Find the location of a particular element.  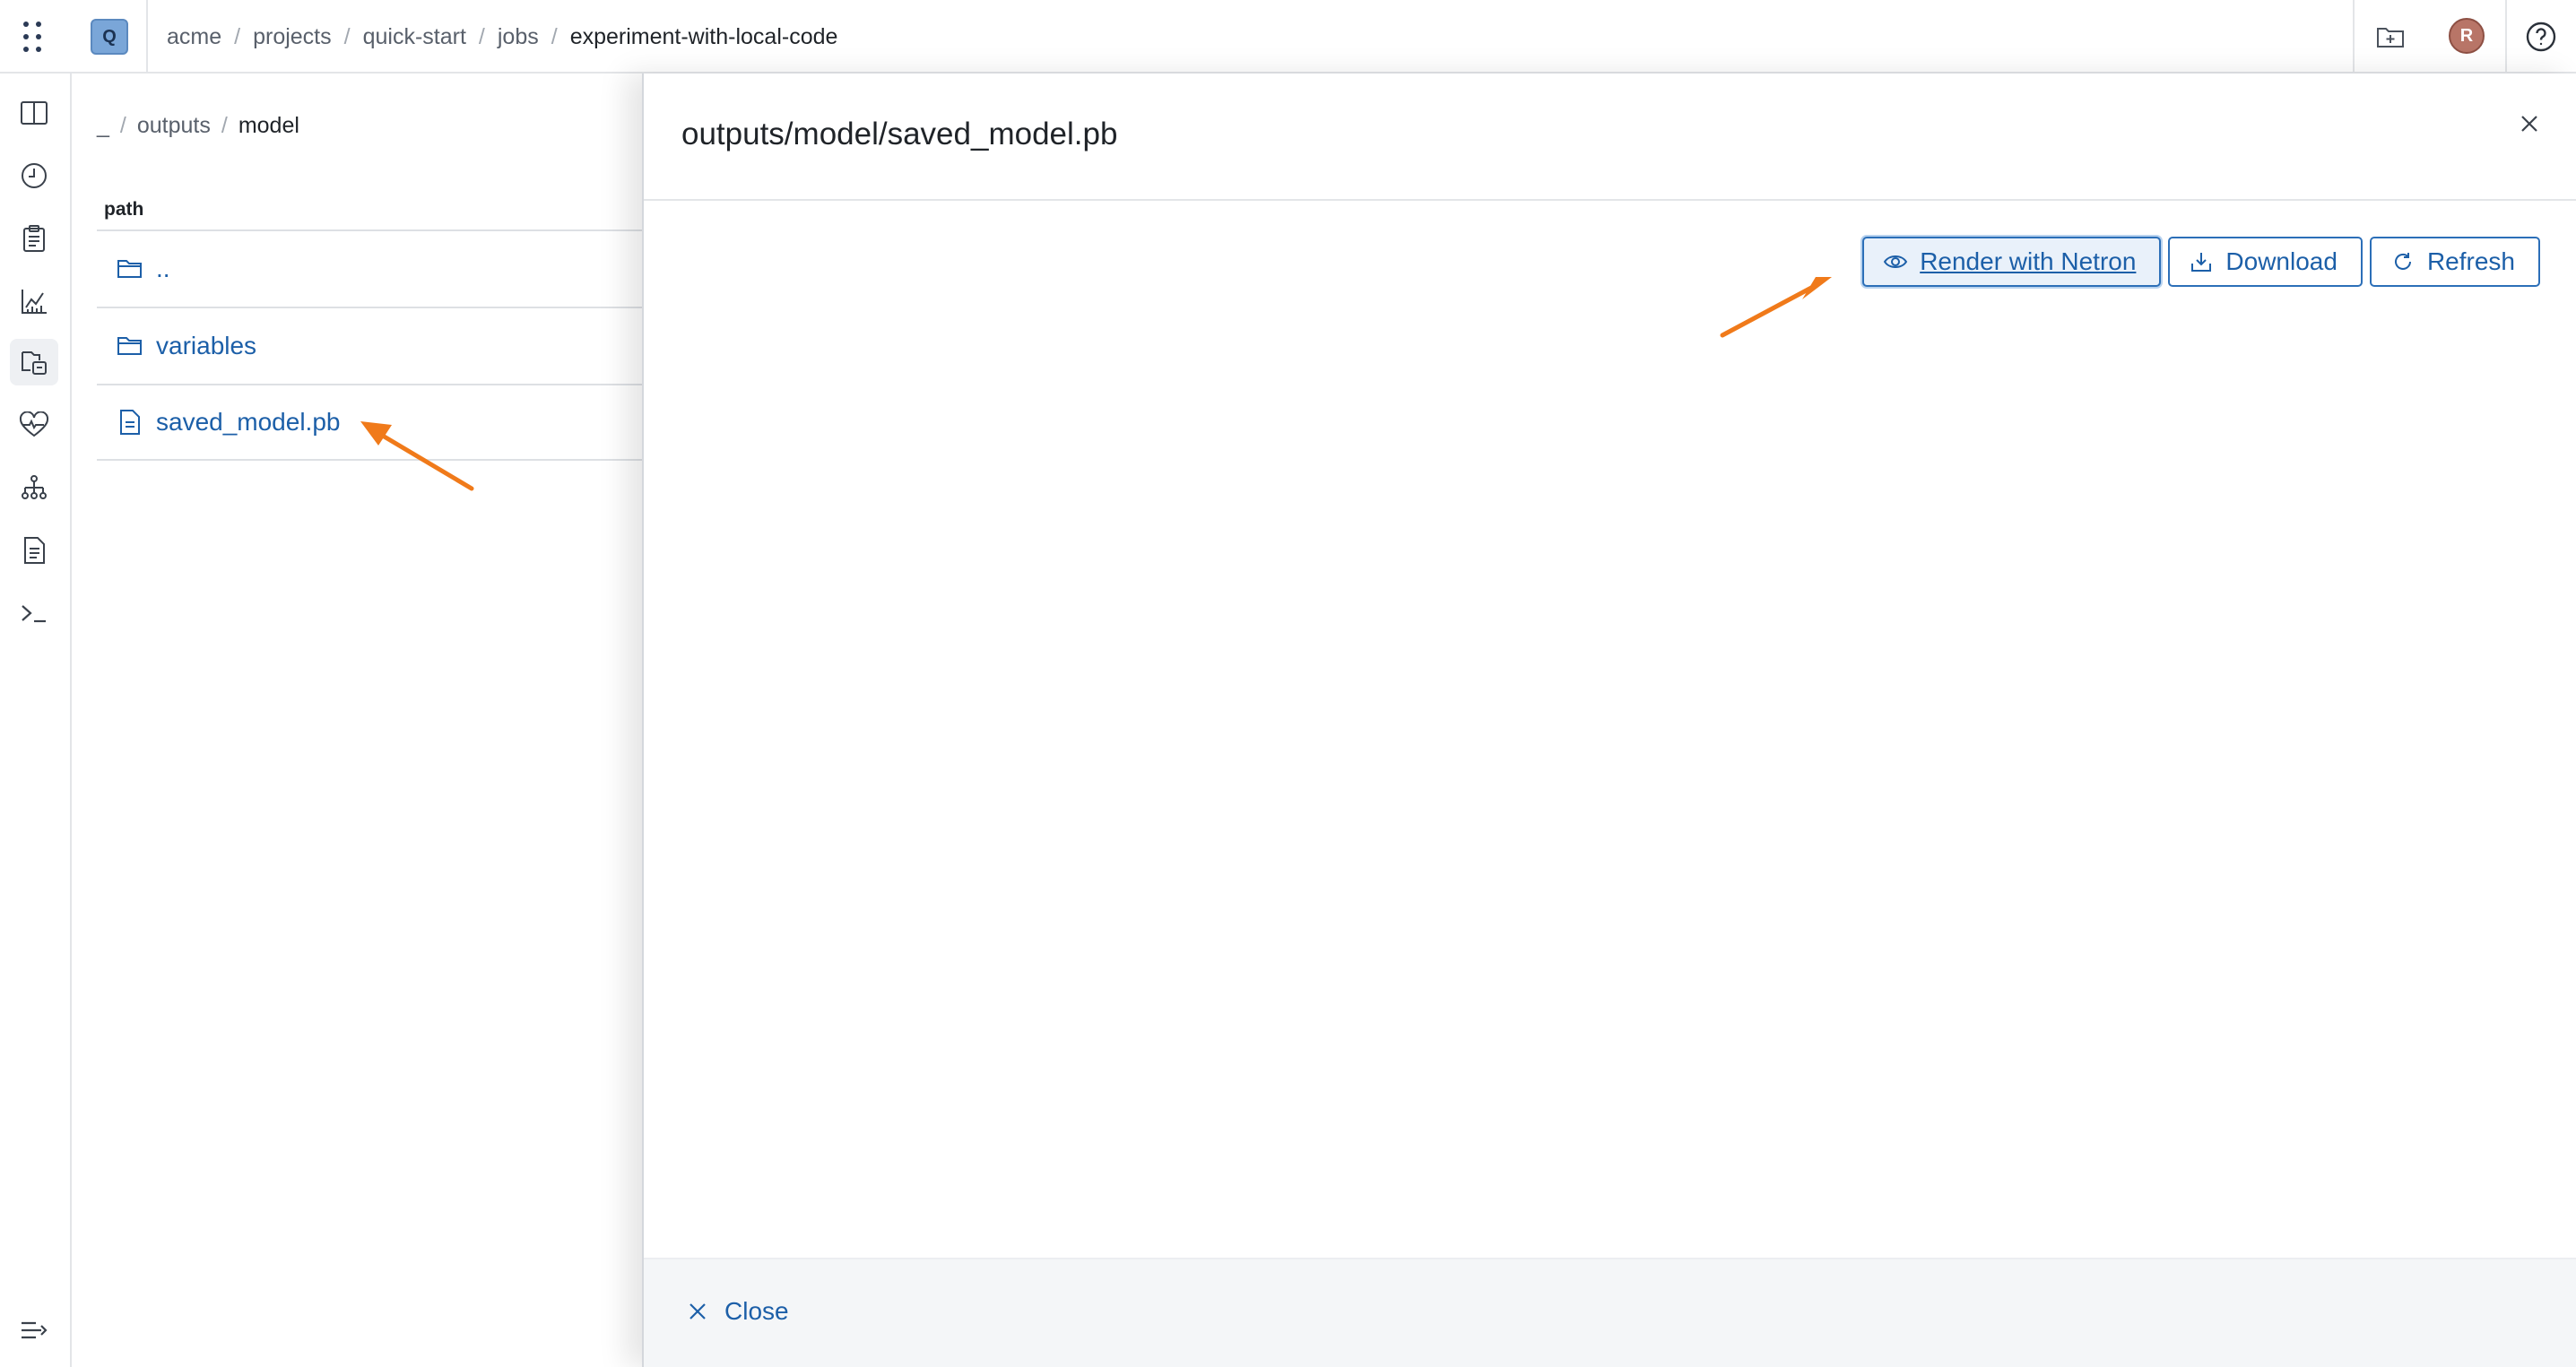

file-name: .. is located at coordinates (163, 269).